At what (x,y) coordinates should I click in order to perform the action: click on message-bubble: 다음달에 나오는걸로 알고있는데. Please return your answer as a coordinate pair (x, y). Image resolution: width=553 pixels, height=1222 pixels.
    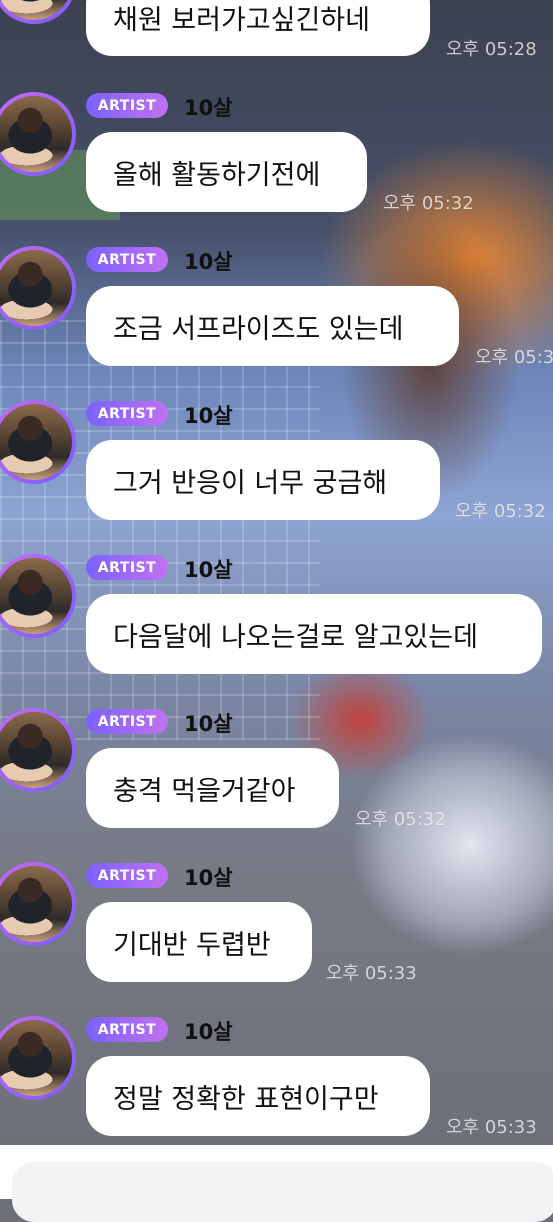
    Looking at the image, I should click on (314, 634).